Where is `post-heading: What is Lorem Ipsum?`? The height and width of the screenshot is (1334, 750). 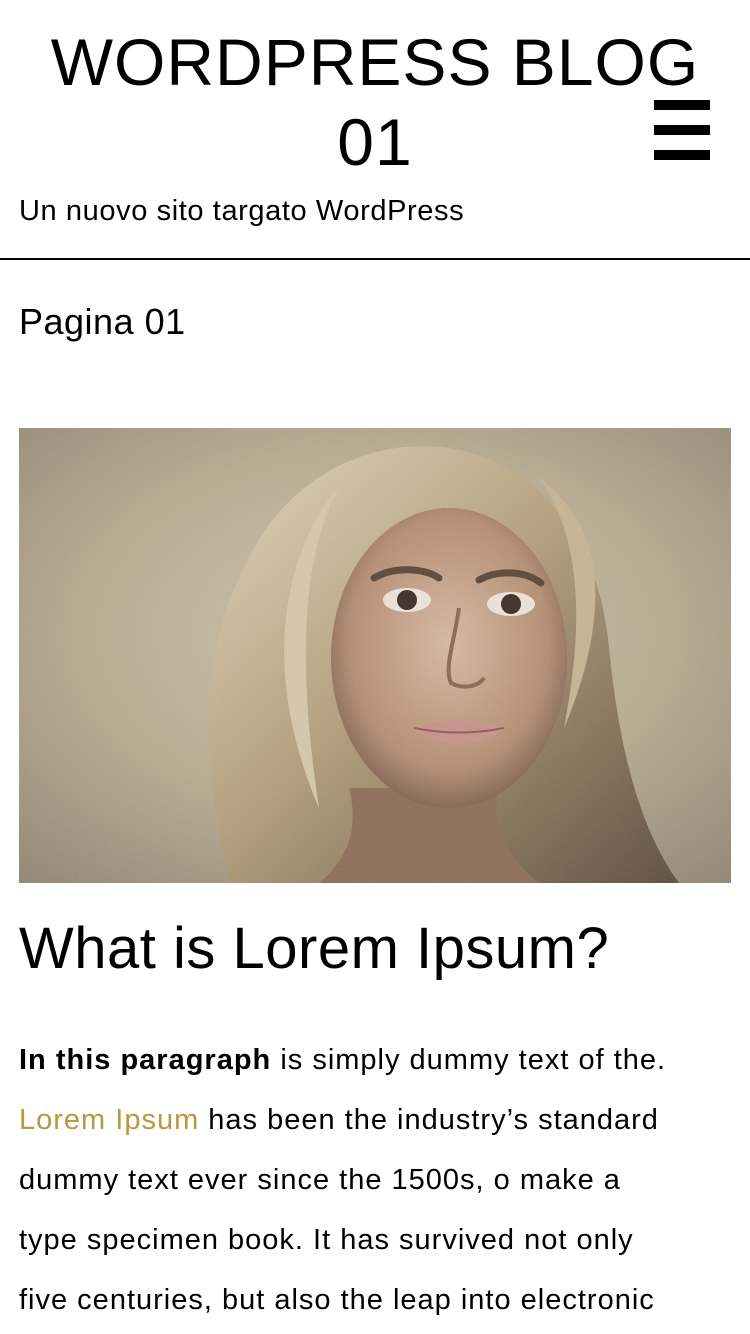
post-heading: What is Lorem Ipsum? is located at coordinates (314, 948).